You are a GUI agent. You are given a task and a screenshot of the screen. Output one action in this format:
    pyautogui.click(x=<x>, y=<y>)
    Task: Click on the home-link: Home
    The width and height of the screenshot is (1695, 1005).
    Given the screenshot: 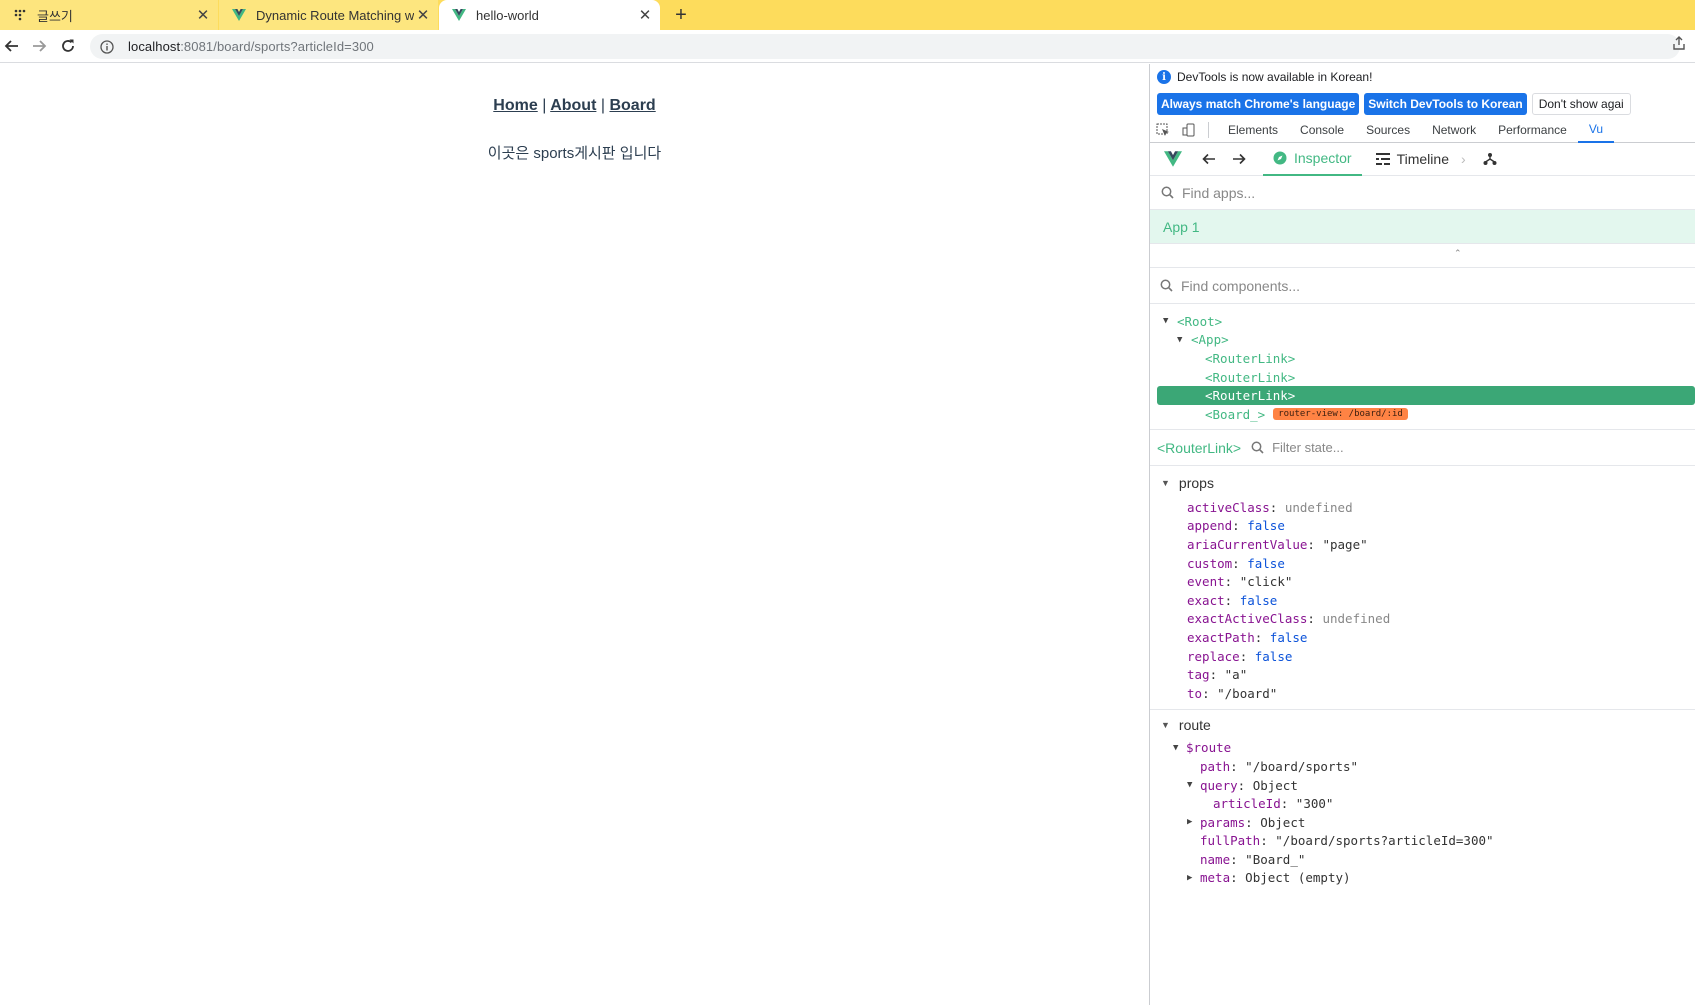 What is the action you would take?
    pyautogui.click(x=515, y=105)
    